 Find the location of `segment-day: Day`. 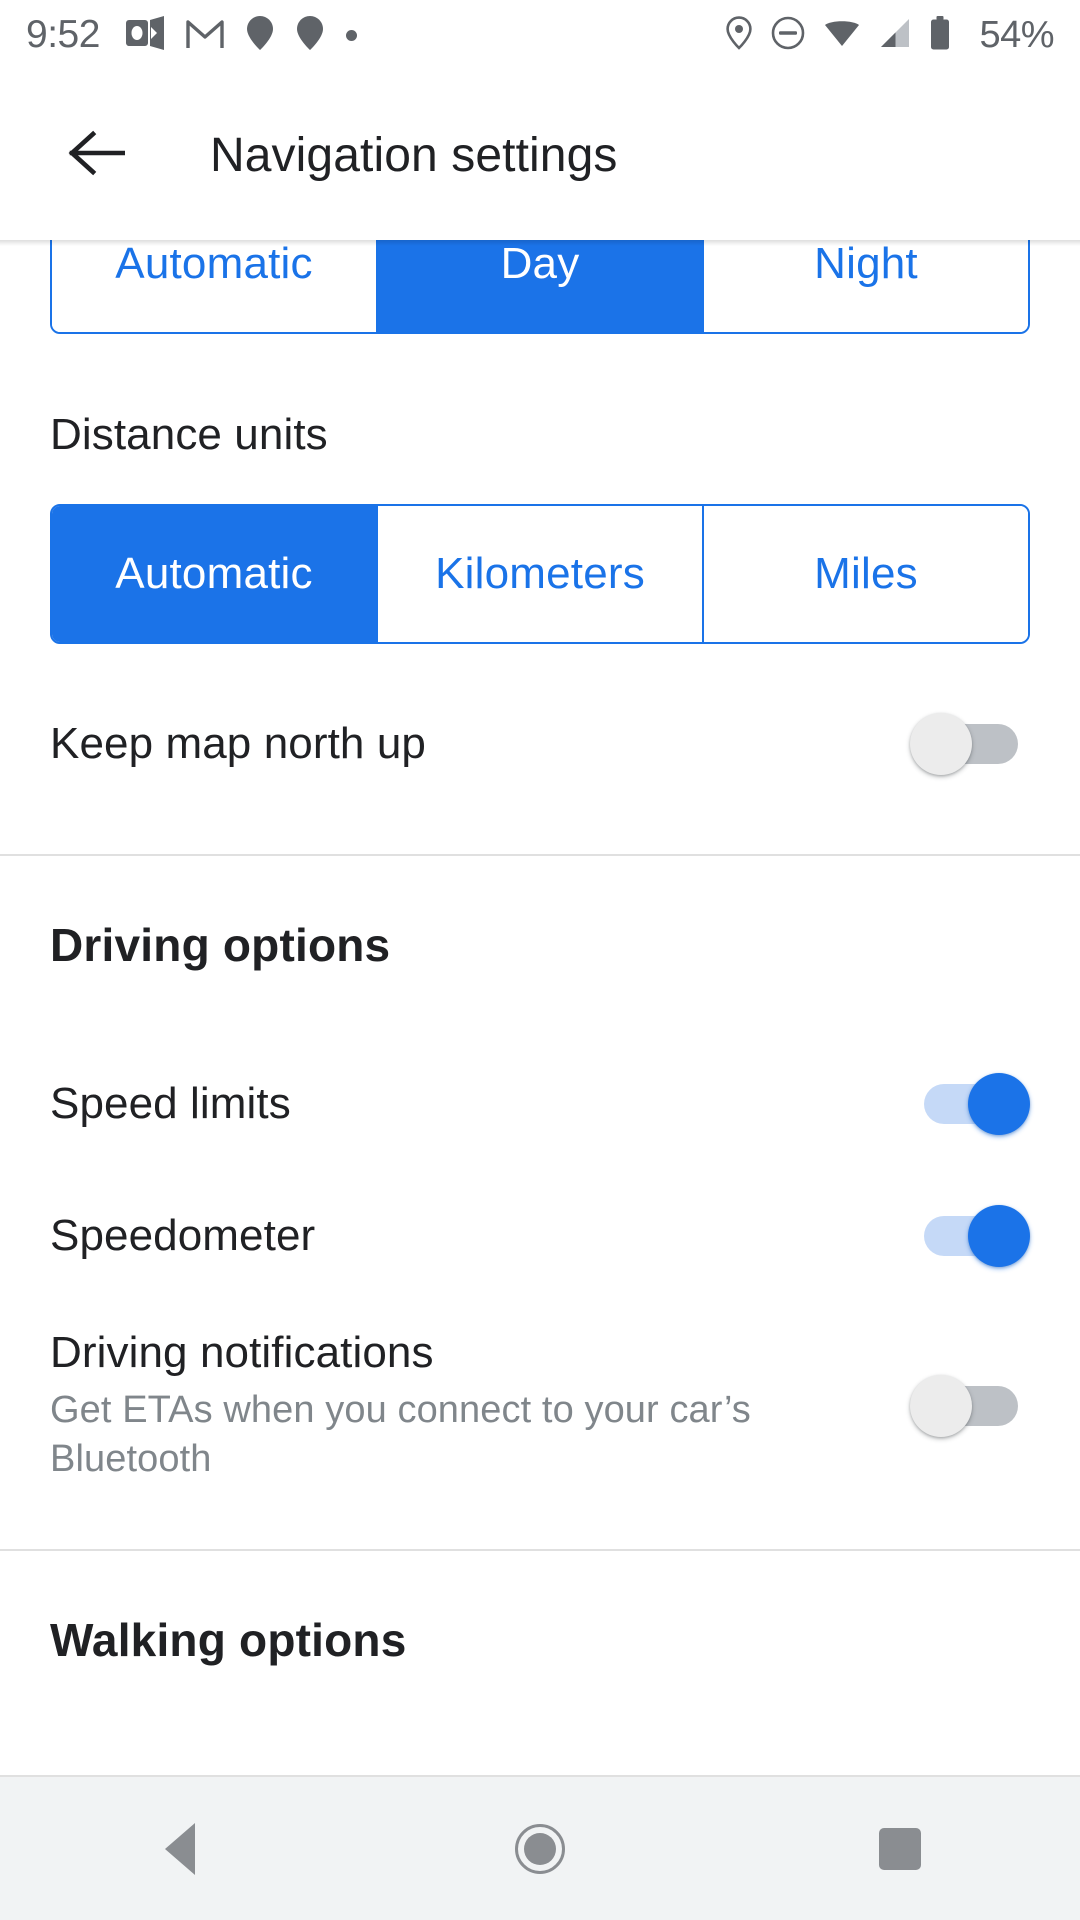

segment-day: Day is located at coordinates (541, 286).